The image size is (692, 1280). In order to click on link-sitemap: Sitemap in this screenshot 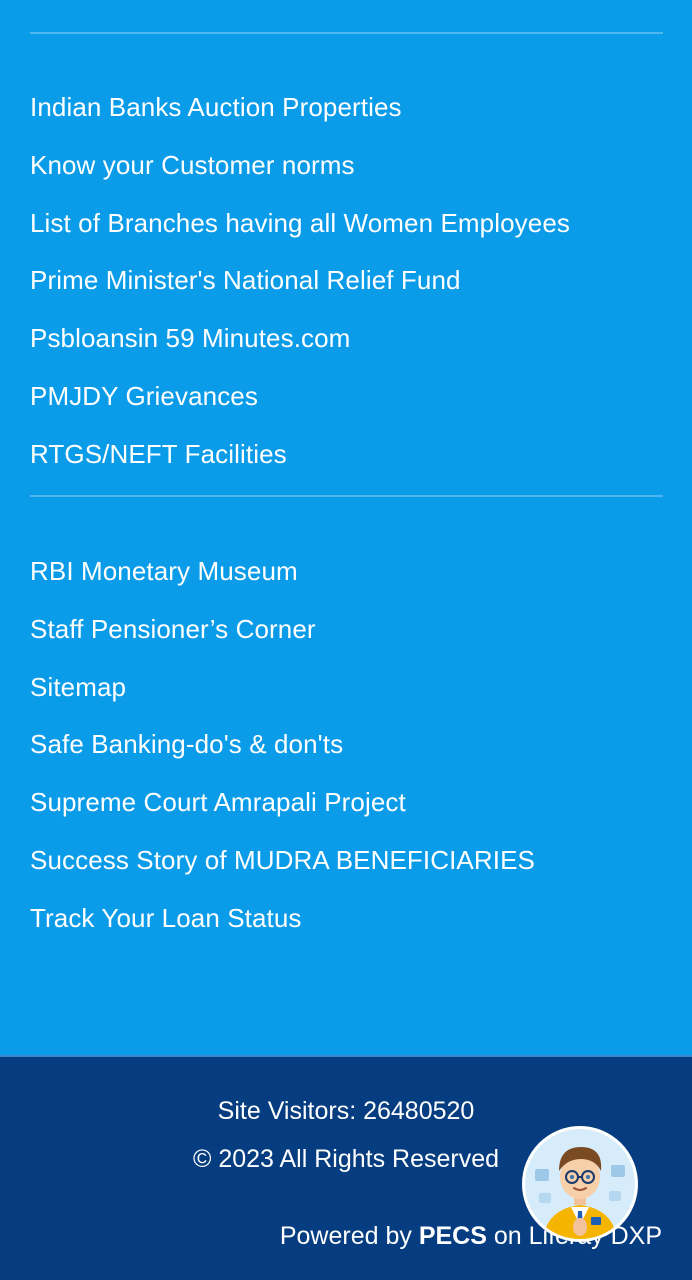, I will do `click(78, 687)`.